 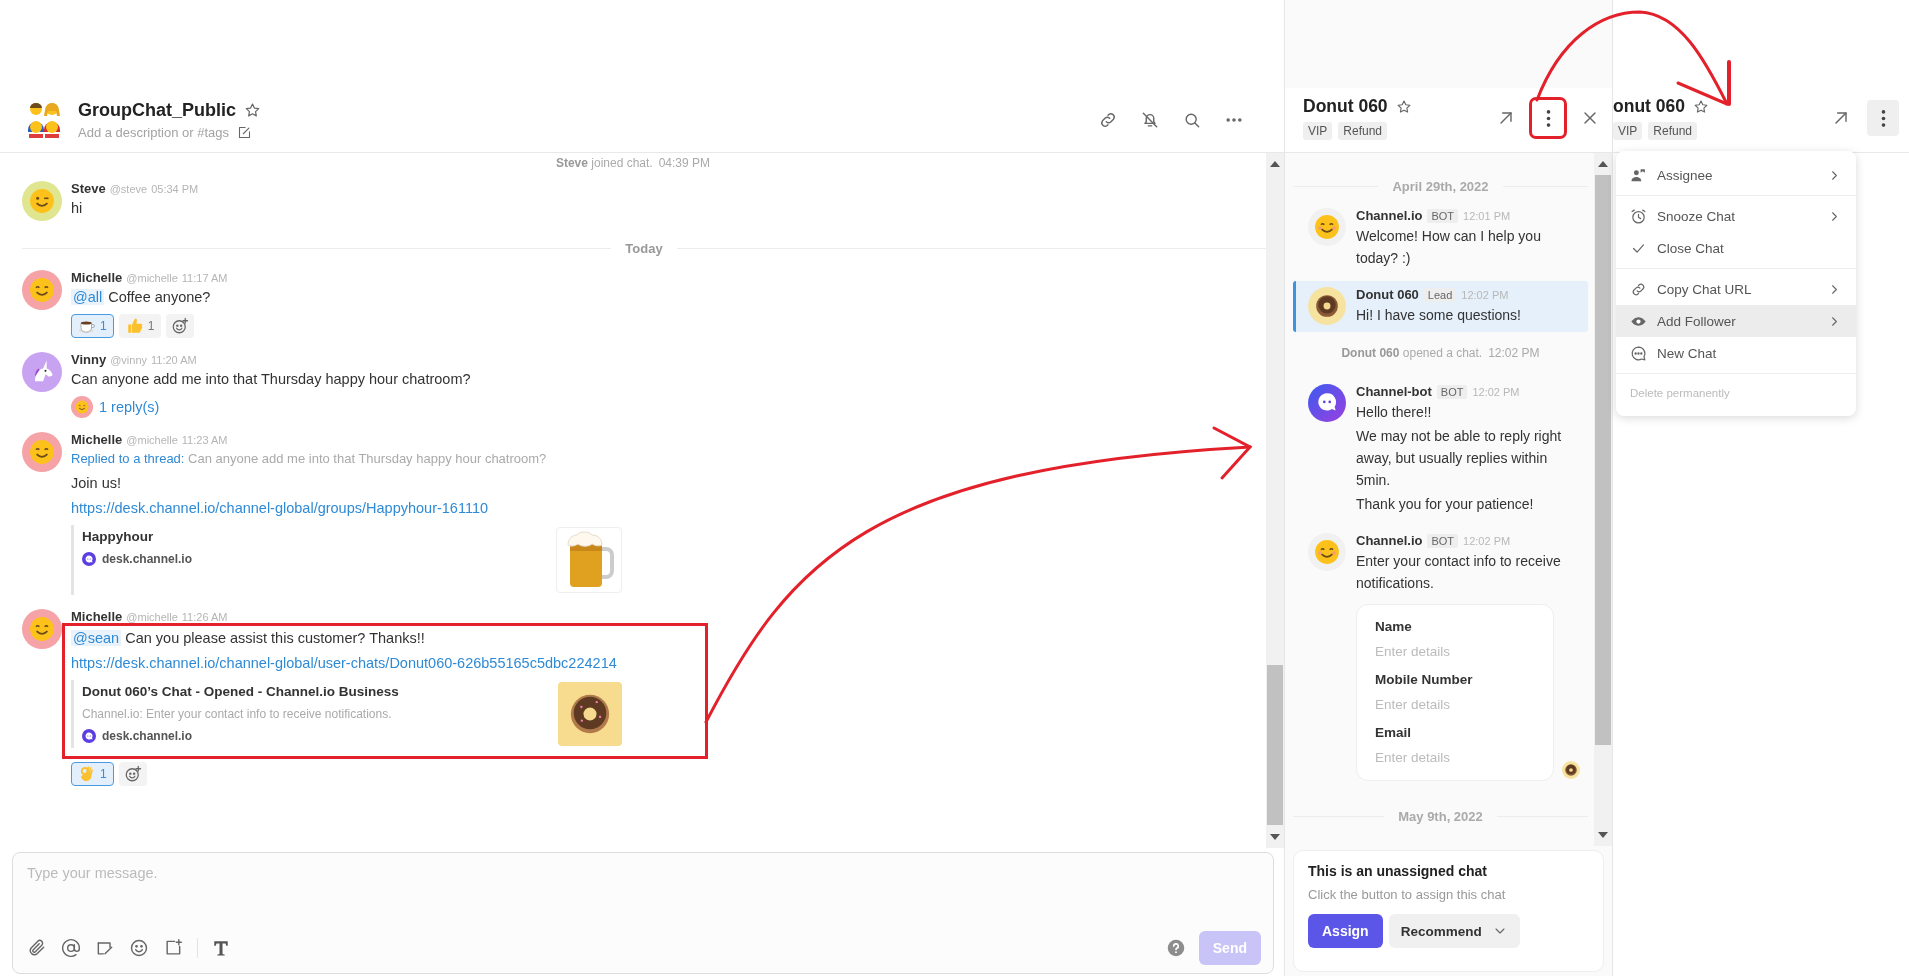 I want to click on help-icon, so click(x=1175, y=948).